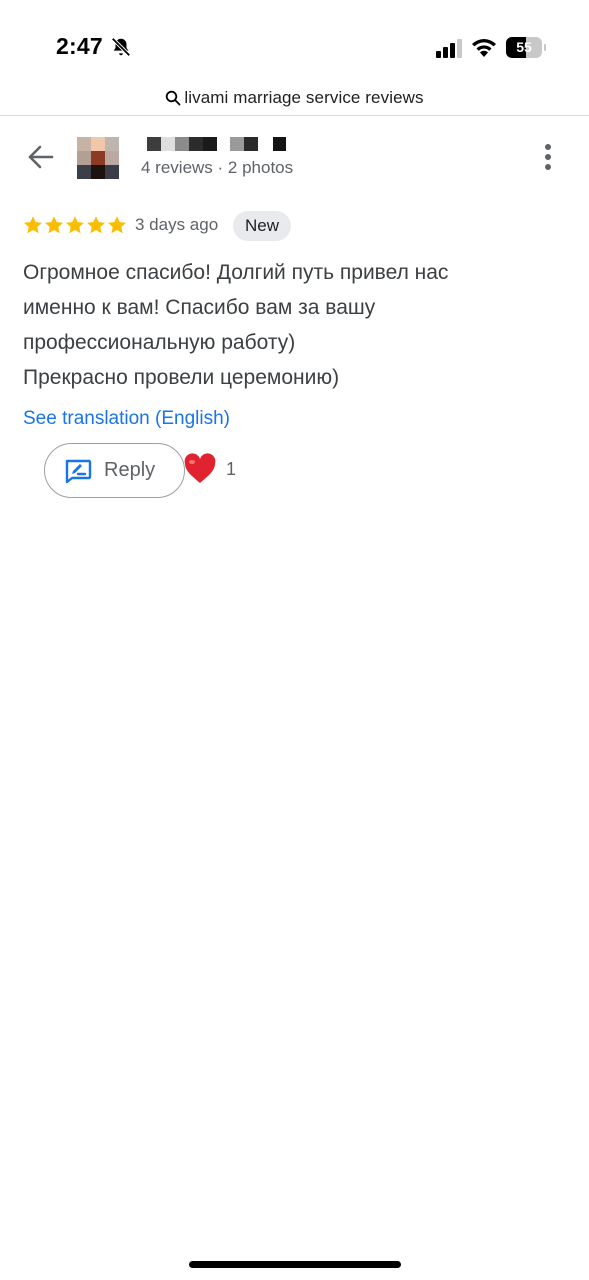  What do you see at coordinates (126, 419) in the screenshot?
I see `see-translation-link: See translation (English)` at bounding box center [126, 419].